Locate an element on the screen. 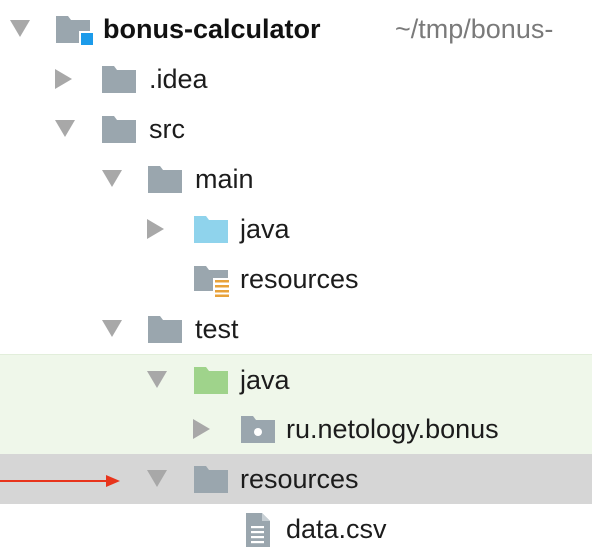 This screenshot has height=560, width=592. tree-row-main-resources: resources is located at coordinates (296, 279).